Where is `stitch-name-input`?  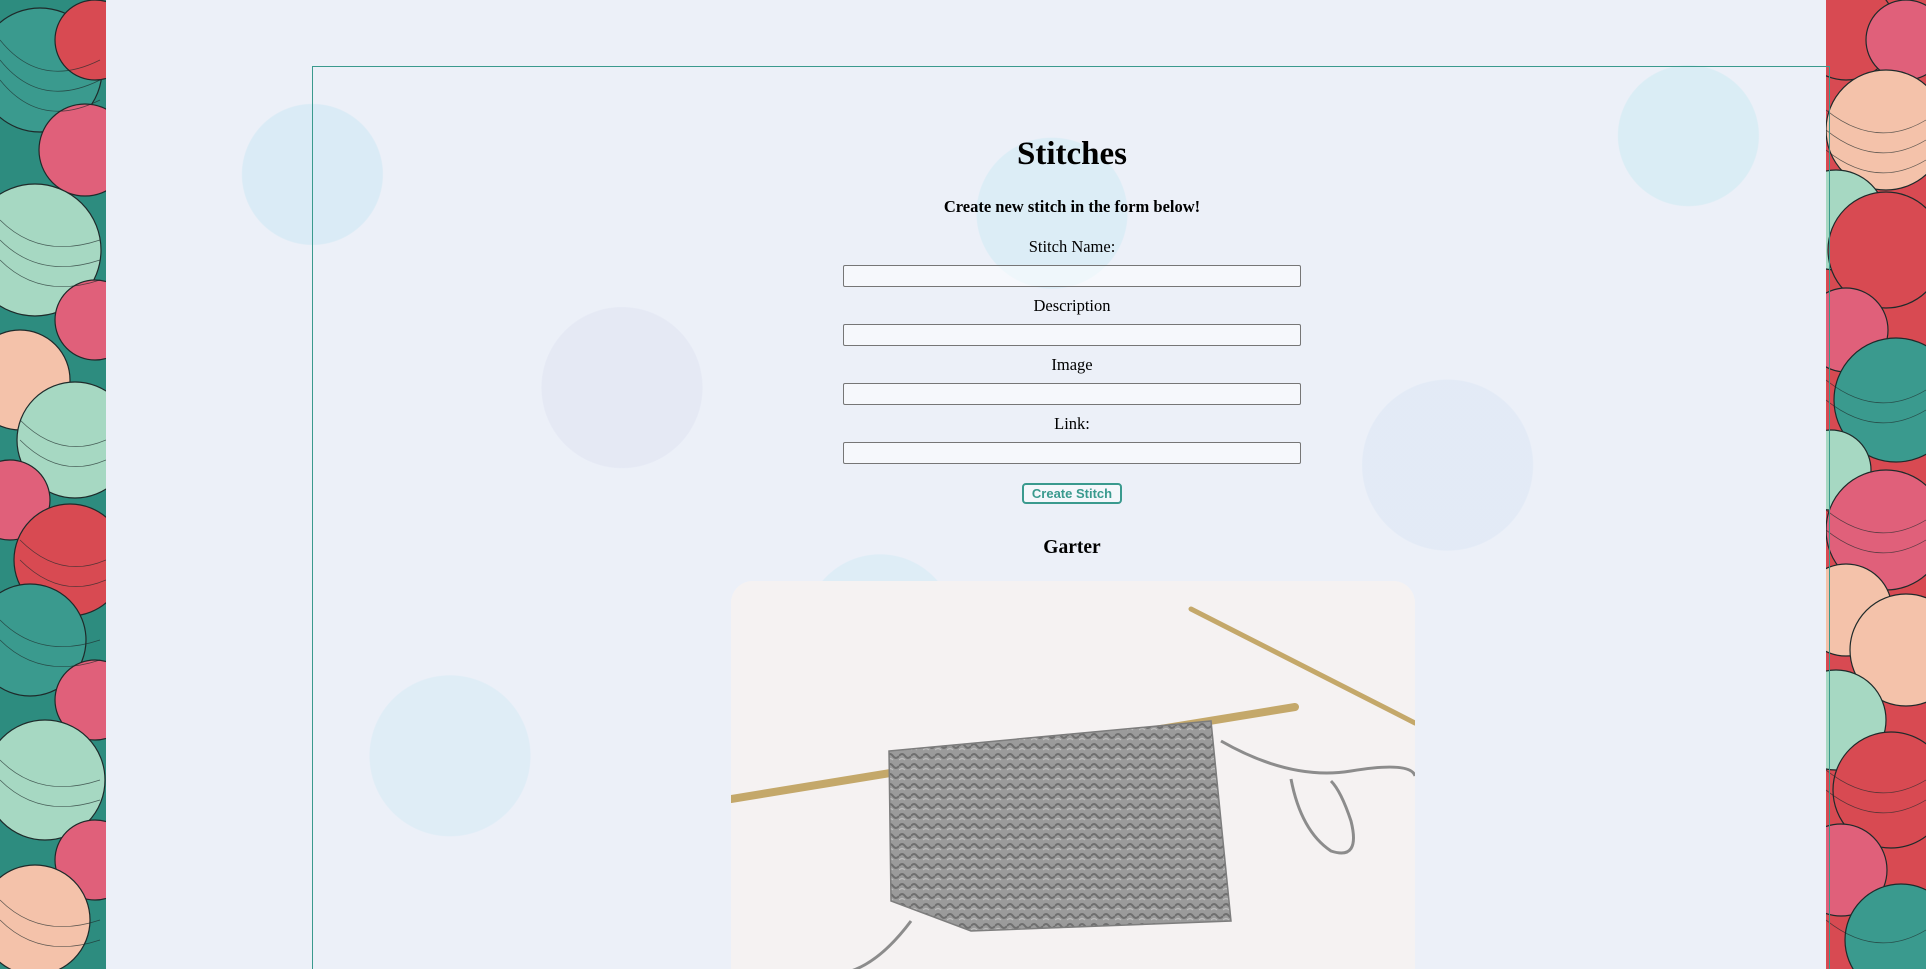
stitch-name-input is located at coordinates (1072, 276).